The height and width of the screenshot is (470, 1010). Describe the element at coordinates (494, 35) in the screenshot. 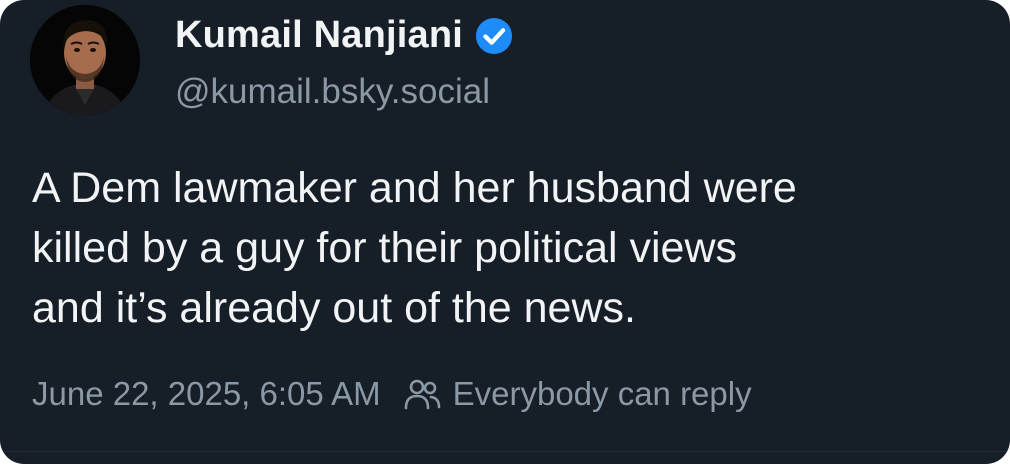

I see `verified-badge-icon` at that location.